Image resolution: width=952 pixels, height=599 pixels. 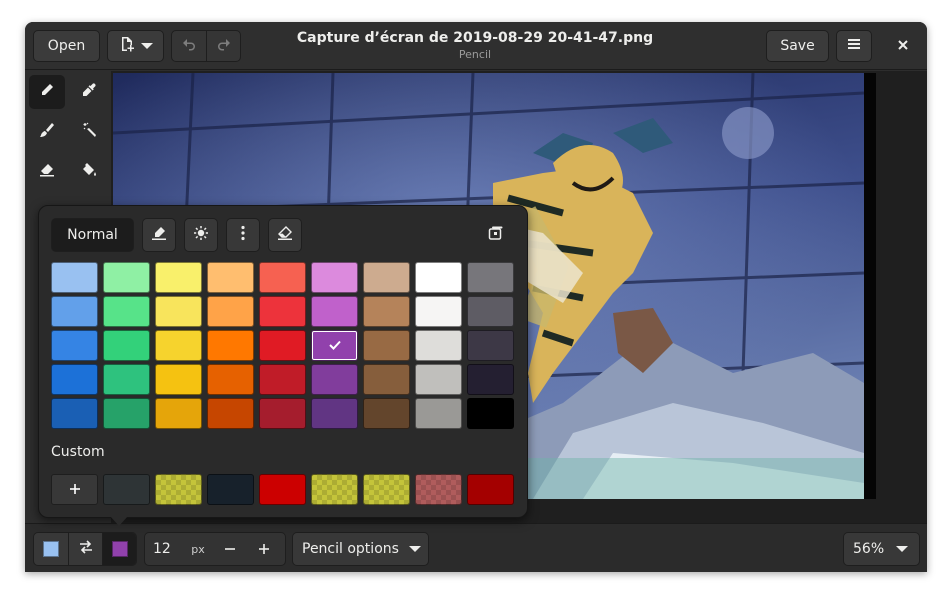 I want to click on checkmark-icon, so click(x=334, y=346).